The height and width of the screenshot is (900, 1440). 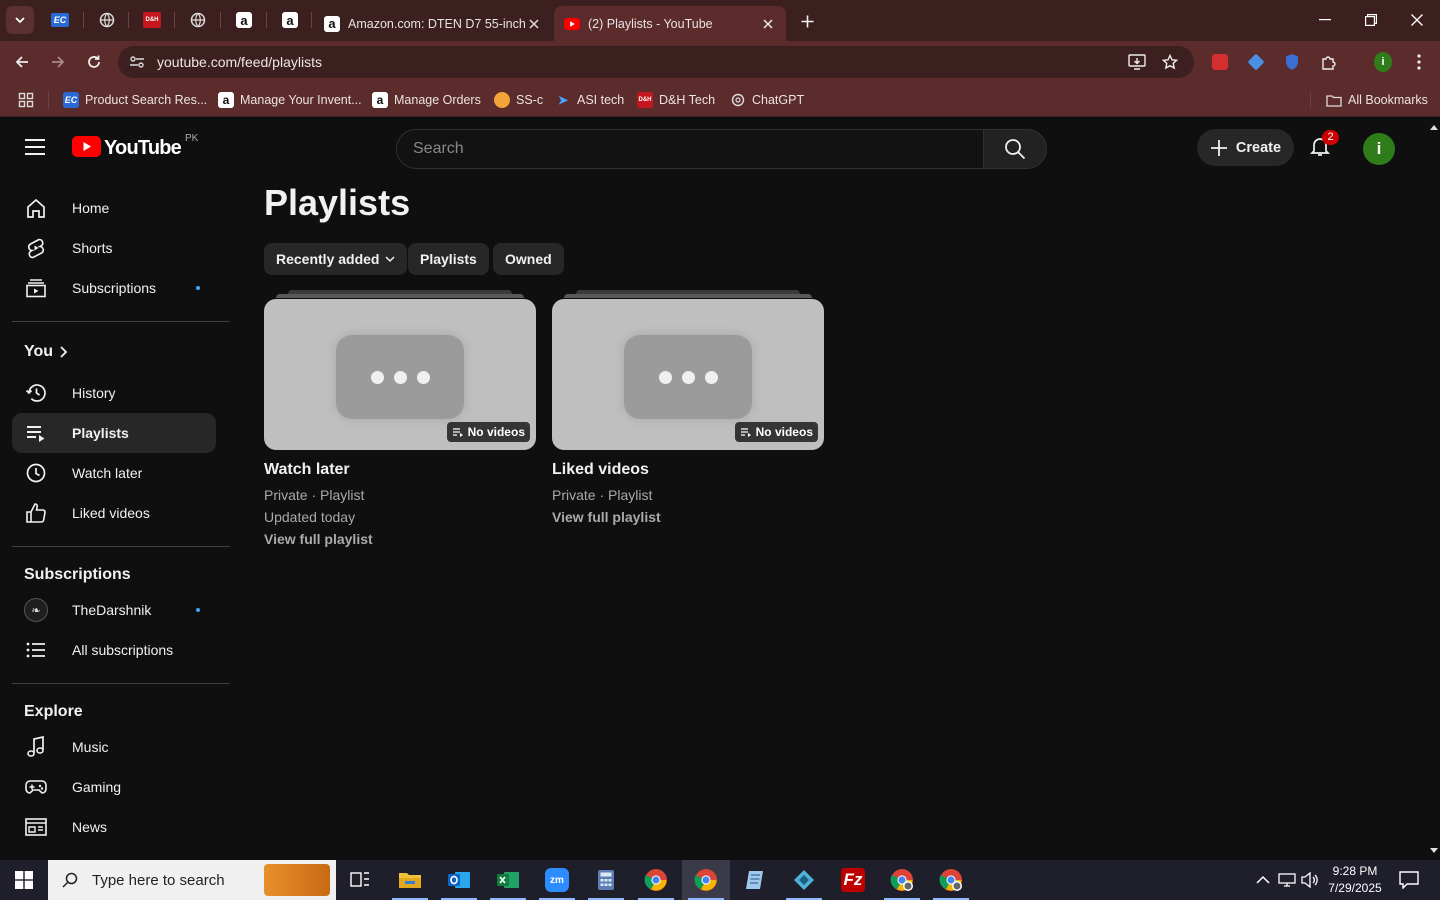 What do you see at coordinates (36, 208) in the screenshot?
I see `home-icon` at bounding box center [36, 208].